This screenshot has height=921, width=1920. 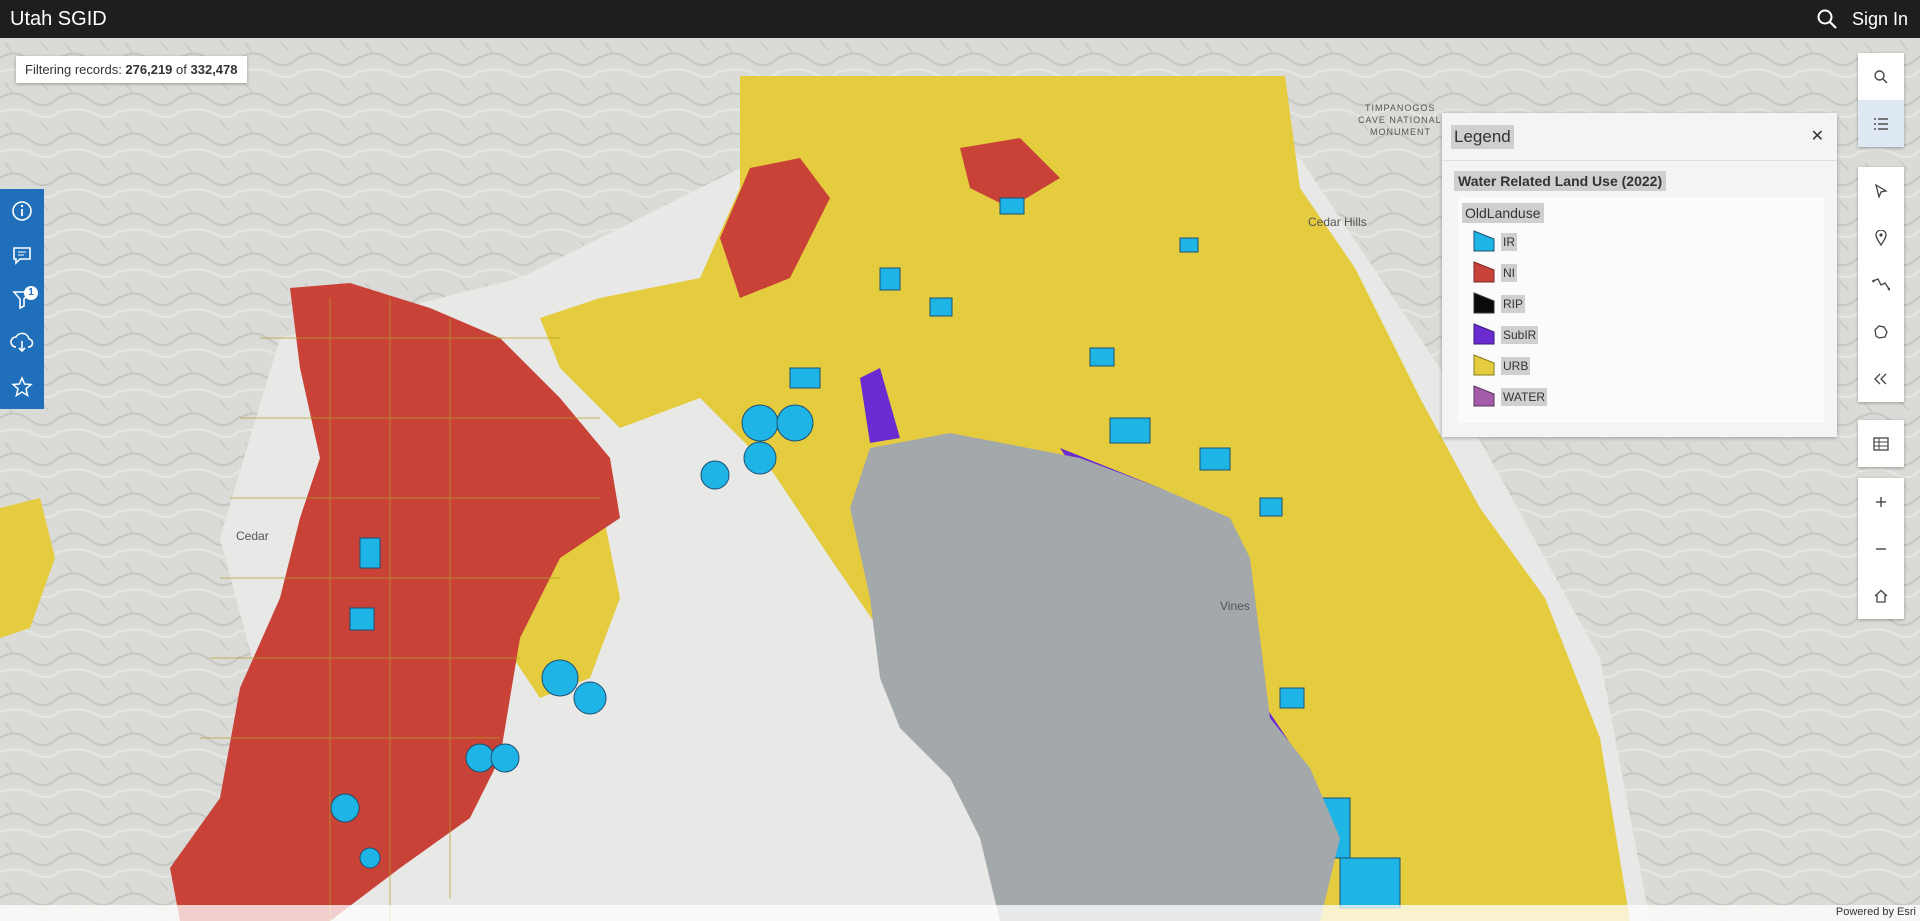 I want to click on attribute-table-button, so click(x=1881, y=443).